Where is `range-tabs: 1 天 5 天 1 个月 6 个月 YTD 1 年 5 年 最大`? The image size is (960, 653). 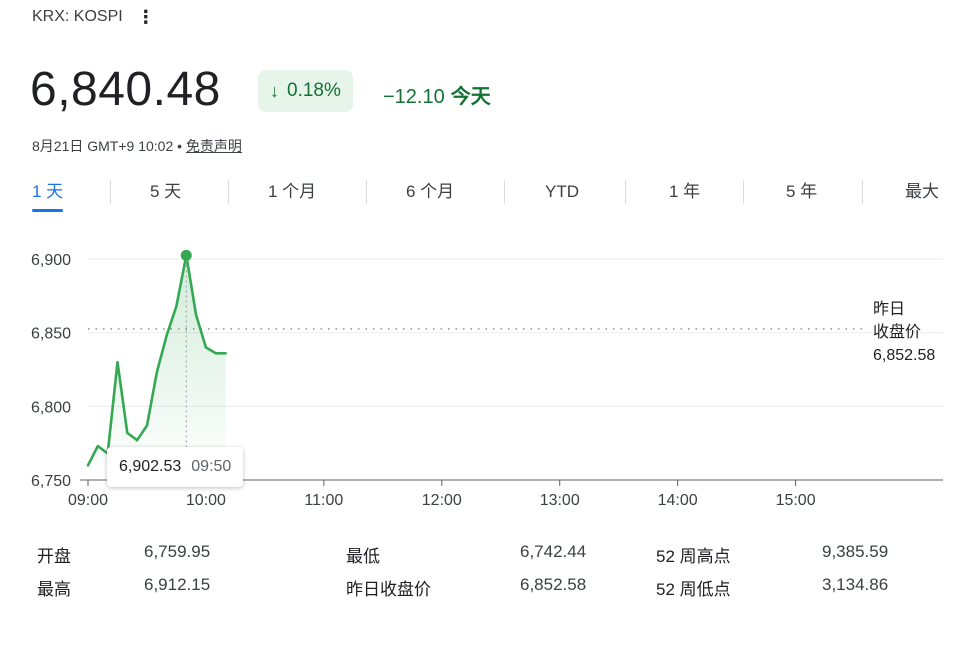
range-tabs: 1 天 5 天 1 个月 6 个月 YTD 1 年 5 年 最大 is located at coordinates (488, 196).